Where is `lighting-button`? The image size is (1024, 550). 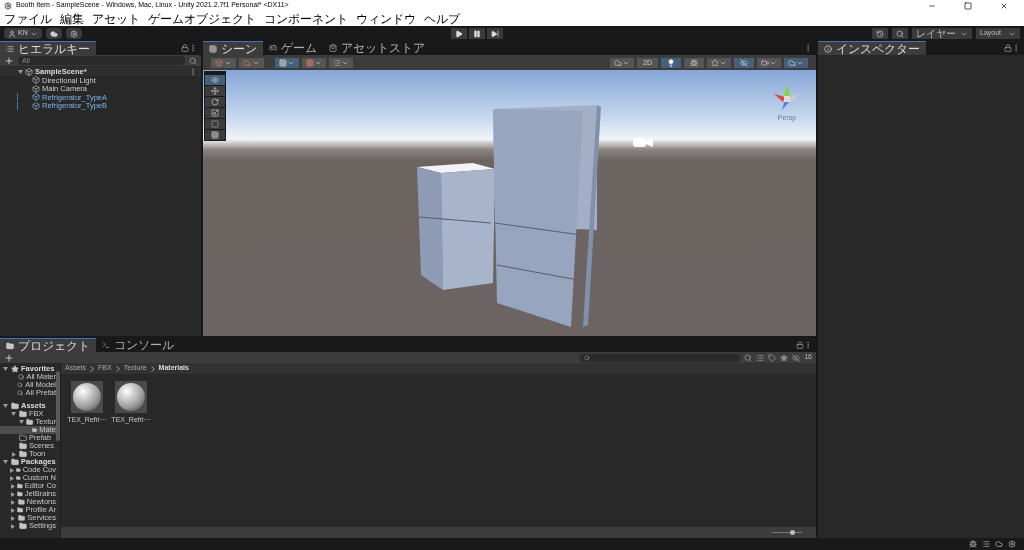 lighting-button is located at coordinates (671, 62).